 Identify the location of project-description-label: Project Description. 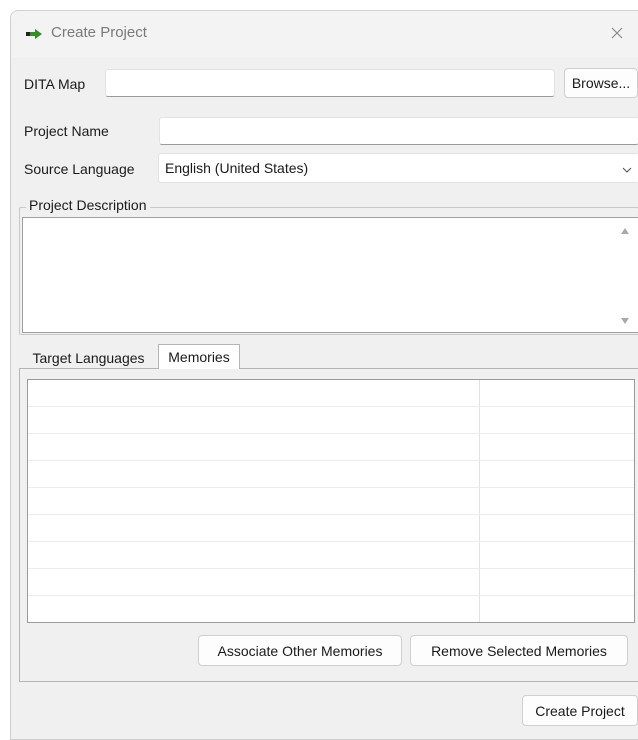
(88, 205).